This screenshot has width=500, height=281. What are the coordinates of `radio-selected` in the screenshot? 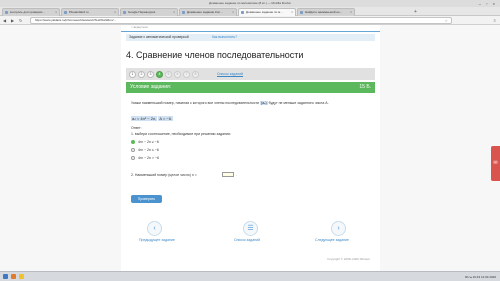 It's located at (133, 142).